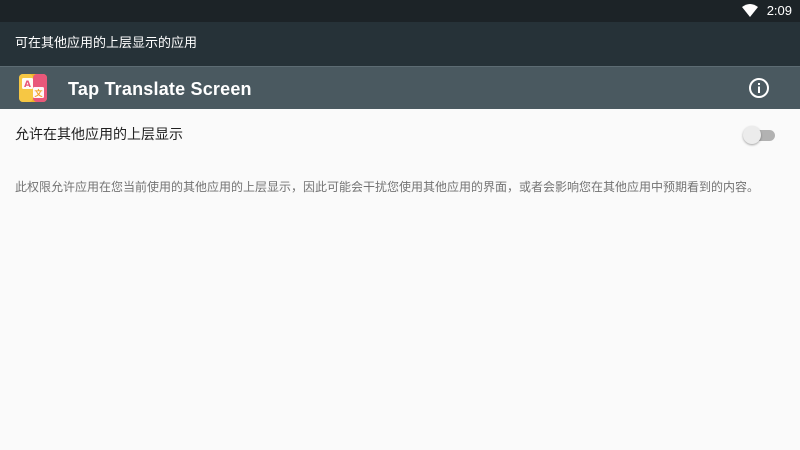 This screenshot has height=450, width=800. I want to click on status-bar: 2:09, so click(400, 11).